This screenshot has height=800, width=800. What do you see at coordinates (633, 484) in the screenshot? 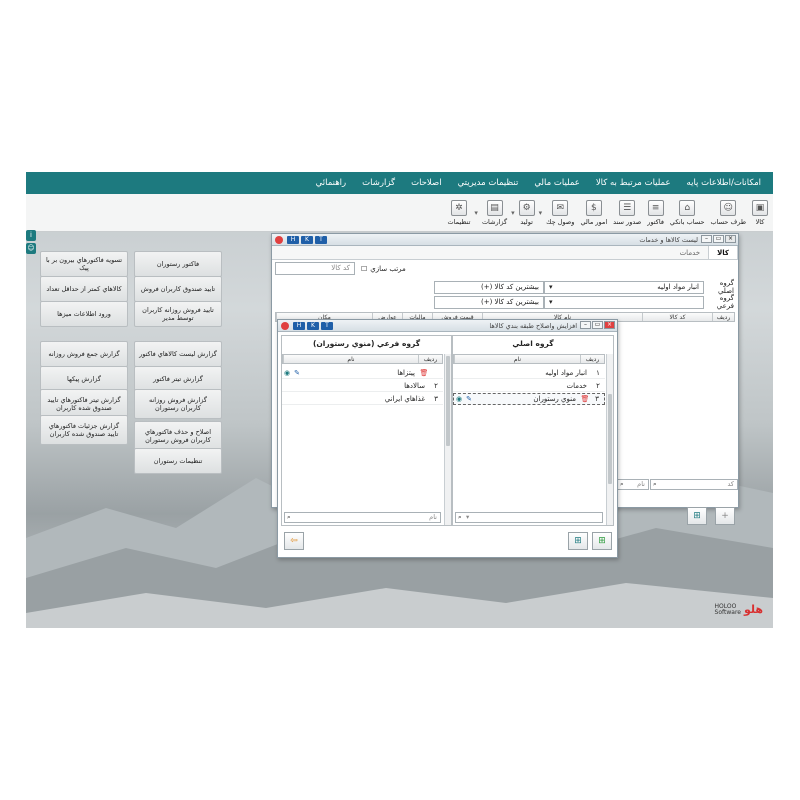
I see `goods-search-name: نام ⌕` at bounding box center [633, 484].